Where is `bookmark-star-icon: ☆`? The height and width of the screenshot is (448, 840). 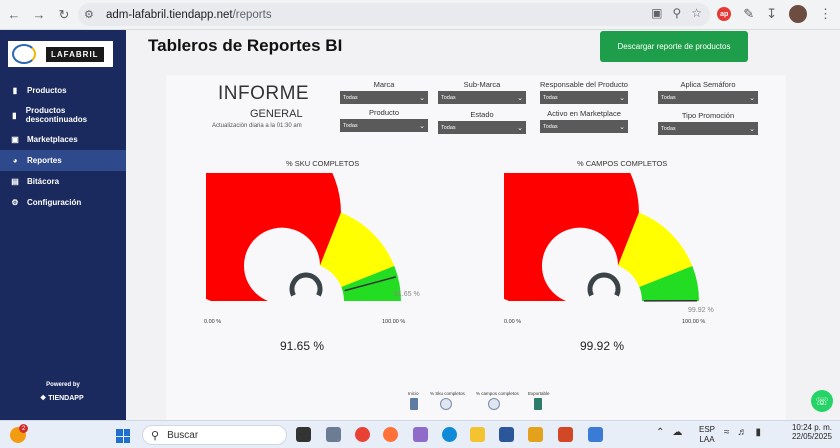
bookmark-star-icon: ☆ is located at coordinates (696, 13).